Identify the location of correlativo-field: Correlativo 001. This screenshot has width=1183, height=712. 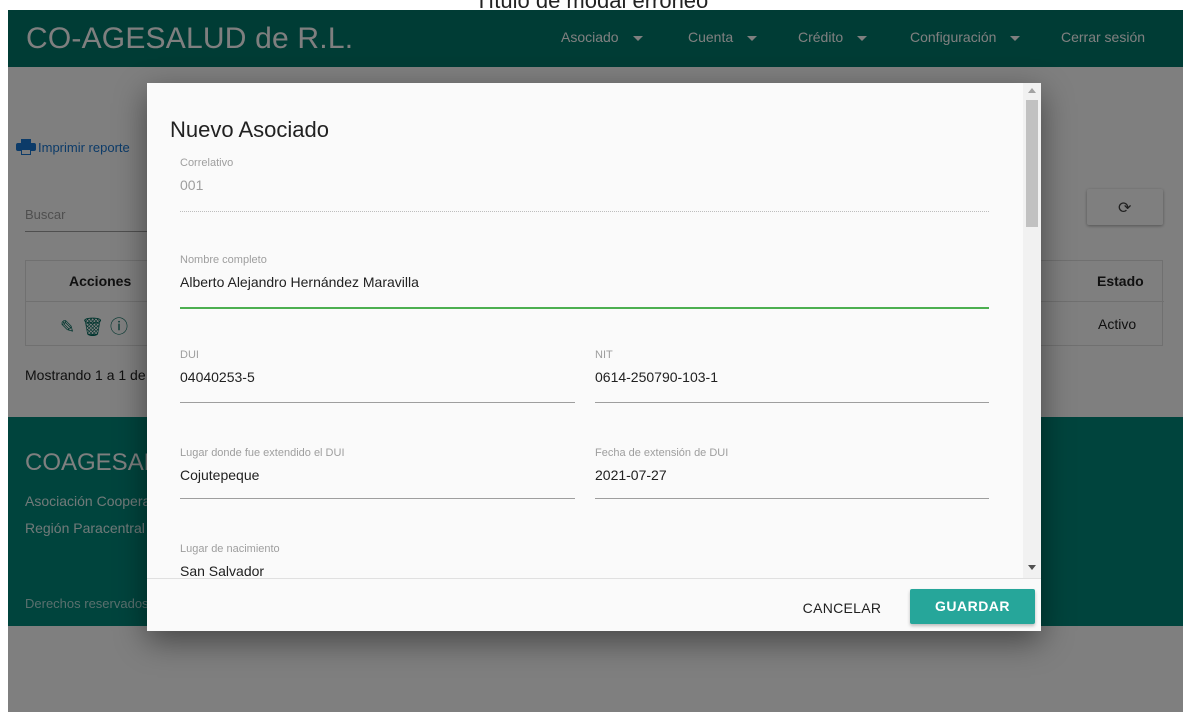
(584, 184).